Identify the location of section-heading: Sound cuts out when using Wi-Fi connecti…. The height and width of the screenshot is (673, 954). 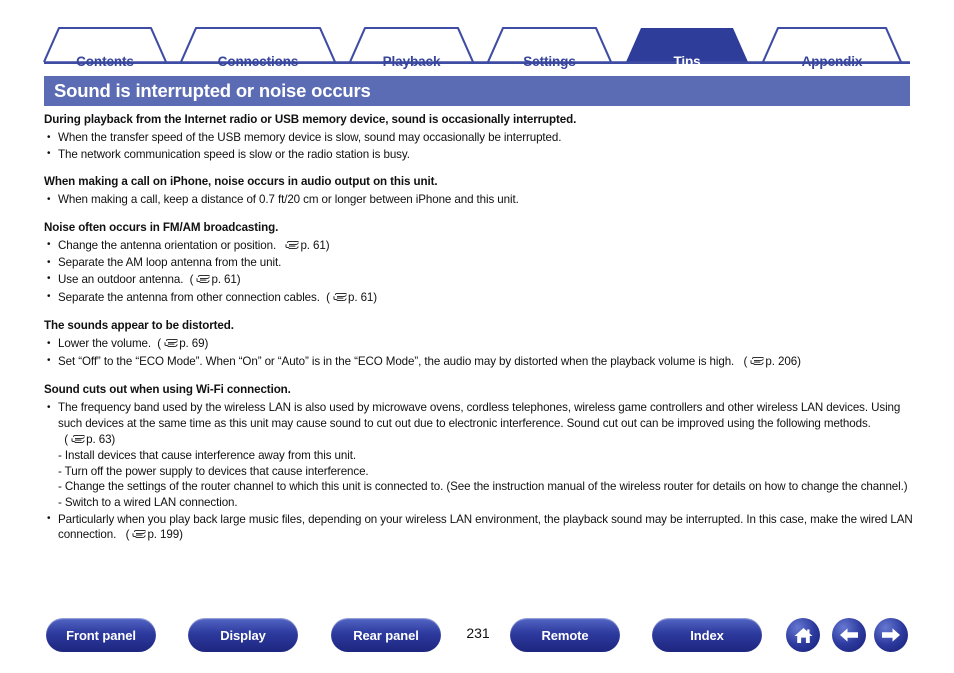
(167, 390).